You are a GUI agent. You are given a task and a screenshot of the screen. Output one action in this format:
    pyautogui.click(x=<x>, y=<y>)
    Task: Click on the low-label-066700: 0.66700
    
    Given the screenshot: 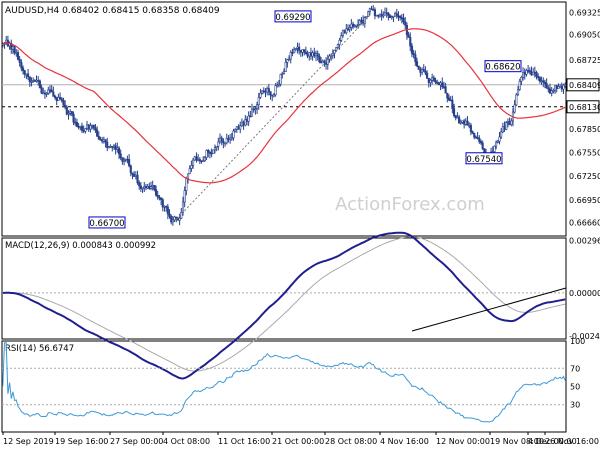 What is the action you would take?
    pyautogui.click(x=106, y=224)
    